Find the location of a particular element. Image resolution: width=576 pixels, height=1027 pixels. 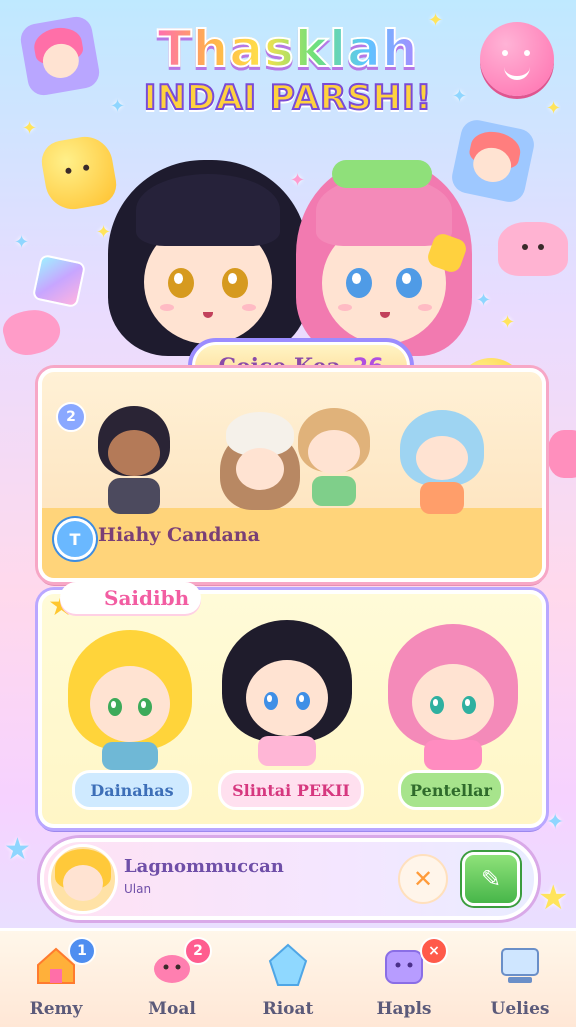

title-logo: Thasklah INDAI PARSHI! is located at coordinates (288, 69).